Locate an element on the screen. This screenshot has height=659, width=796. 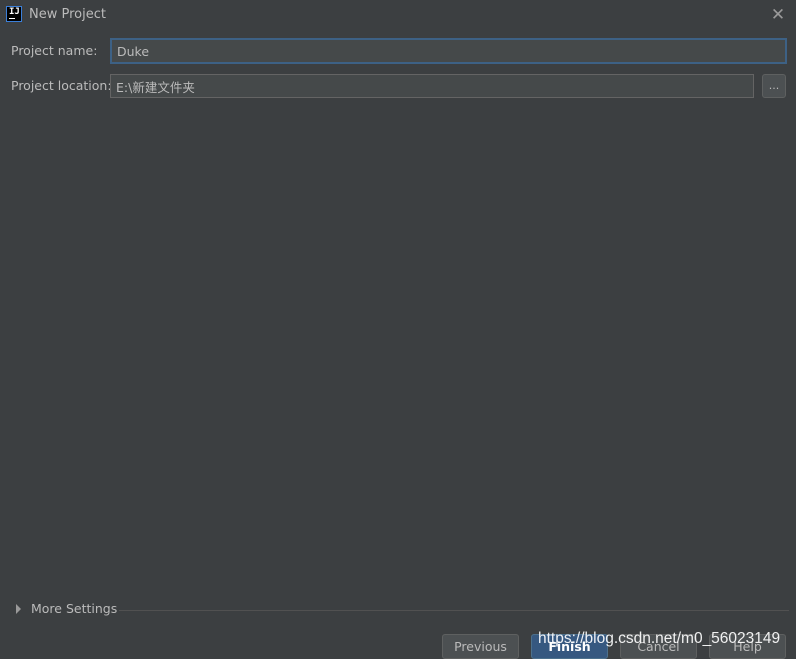
more-settings-separator is located at coordinates (454, 610).